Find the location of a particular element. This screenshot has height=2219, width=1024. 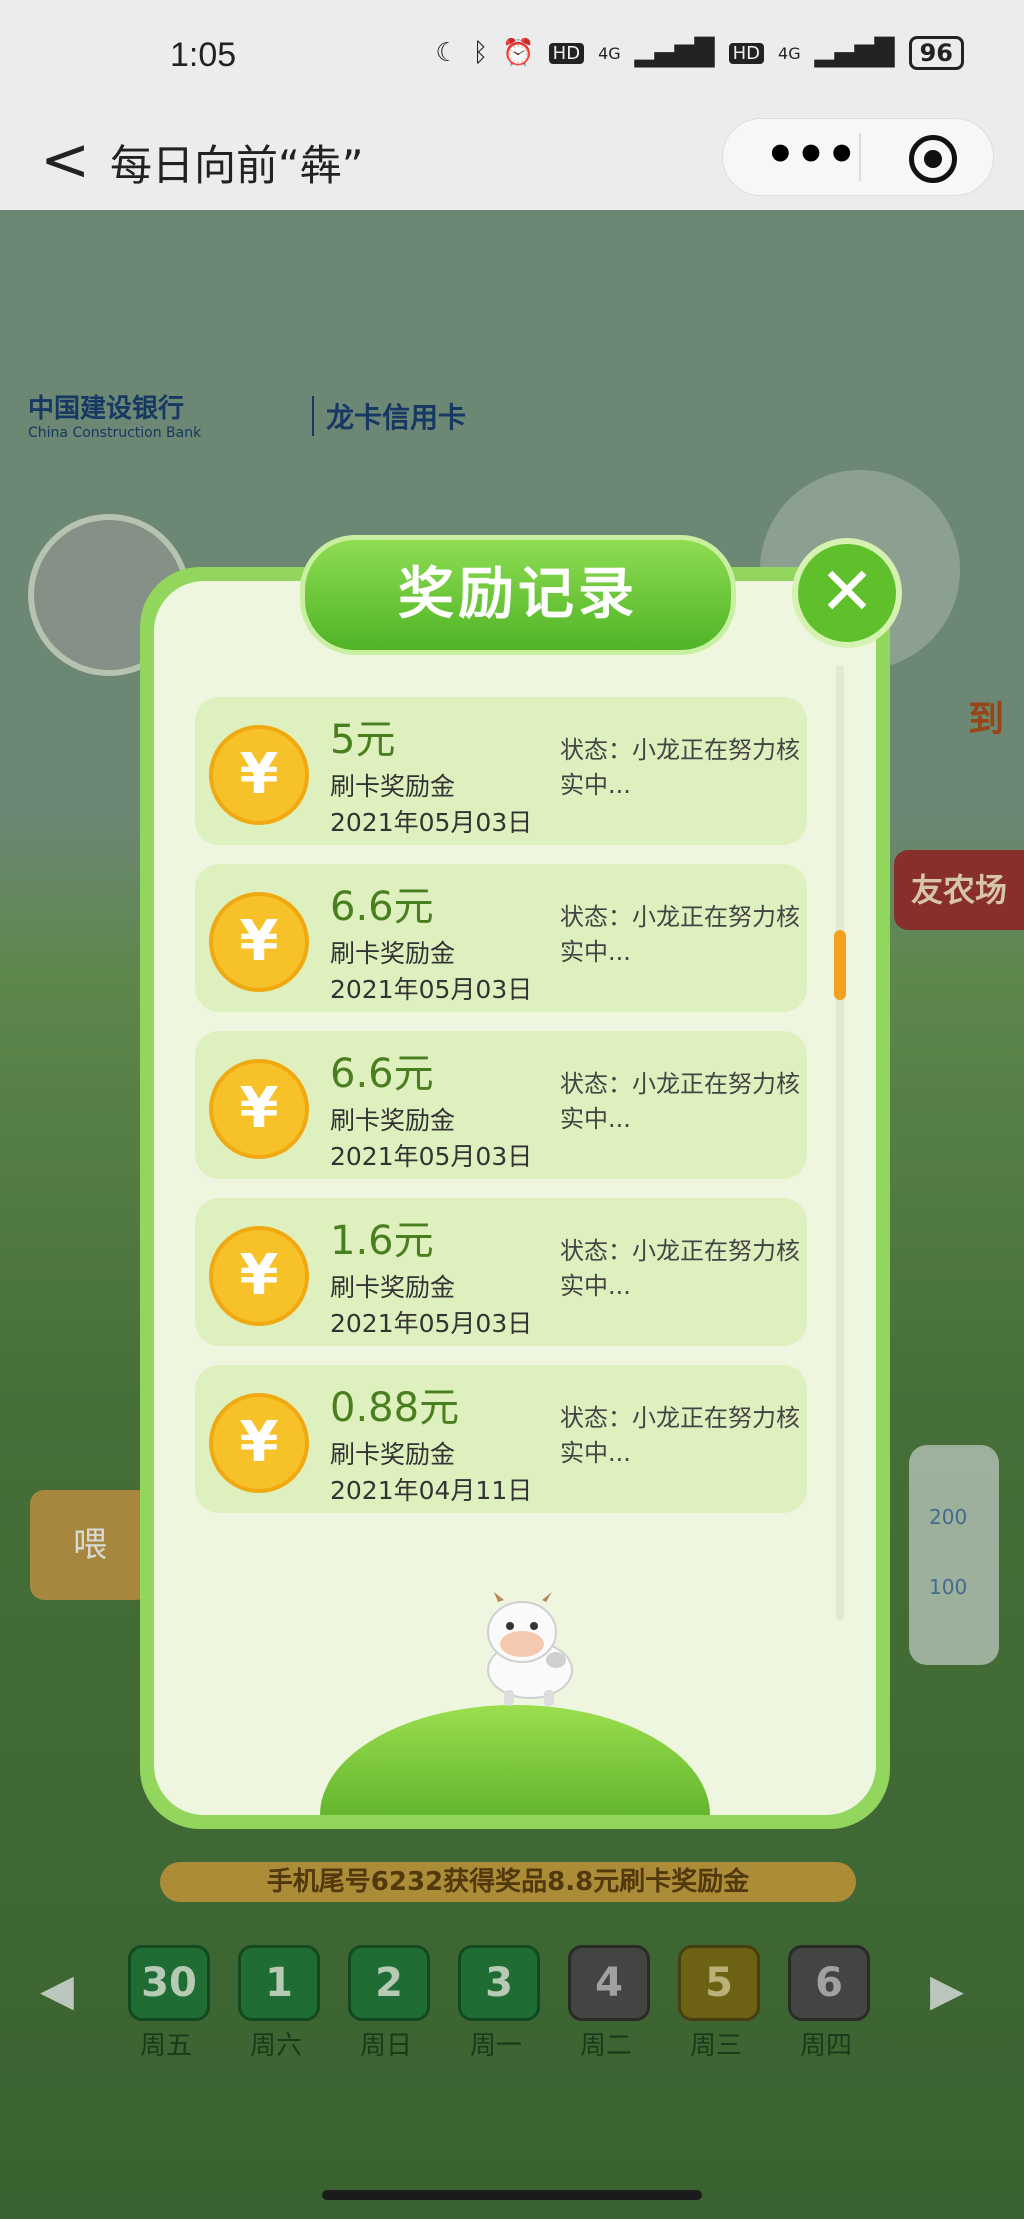

more-dots-icon: ••• is located at coordinates (811, 155).